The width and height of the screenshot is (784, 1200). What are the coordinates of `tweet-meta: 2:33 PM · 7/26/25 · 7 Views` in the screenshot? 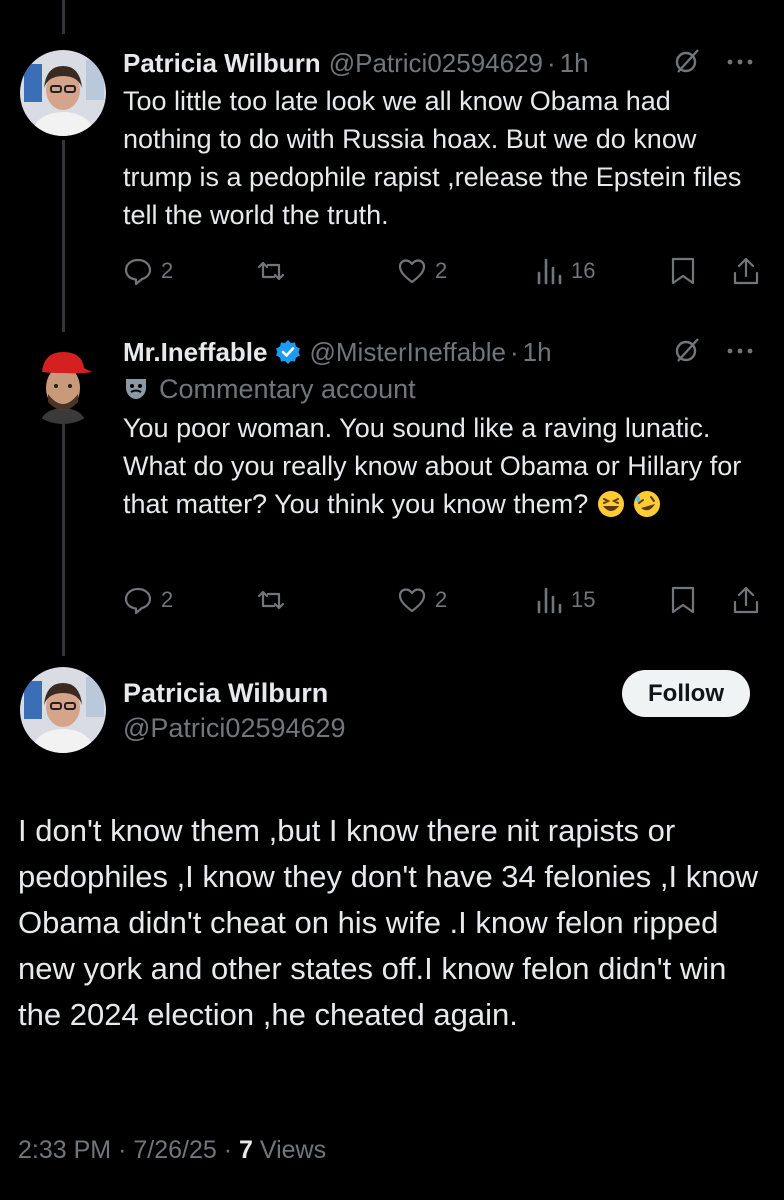 It's located at (172, 1150).